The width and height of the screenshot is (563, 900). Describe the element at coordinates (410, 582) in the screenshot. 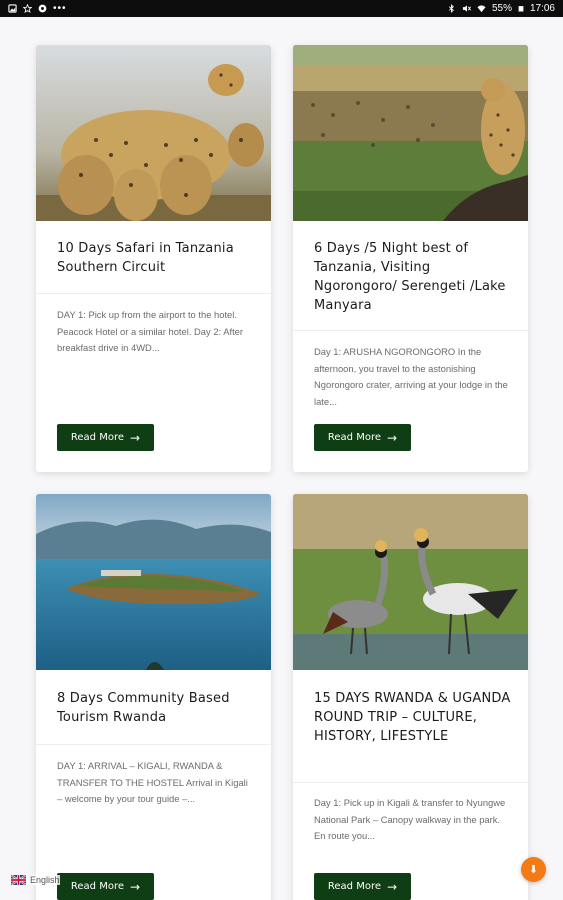

I see `tour-image-crowned-cranes` at that location.